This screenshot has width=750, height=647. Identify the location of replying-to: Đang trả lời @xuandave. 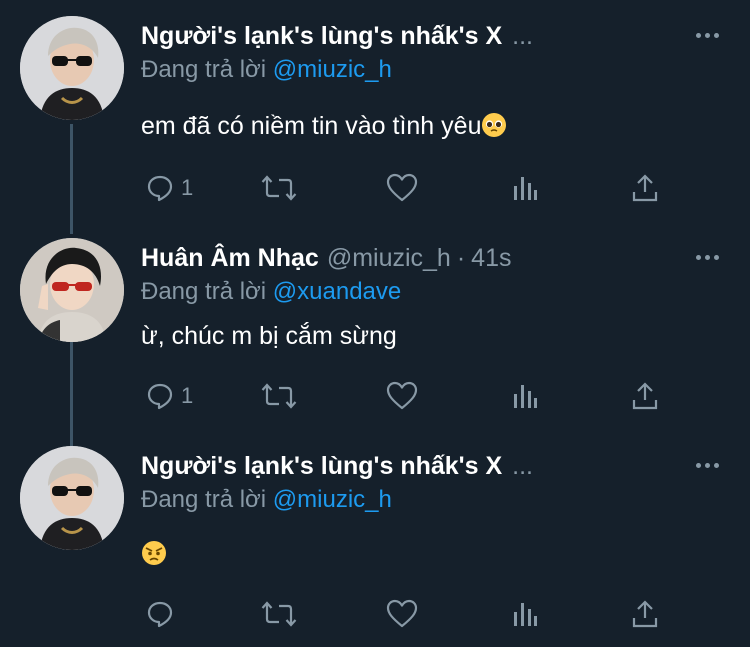
(271, 292).